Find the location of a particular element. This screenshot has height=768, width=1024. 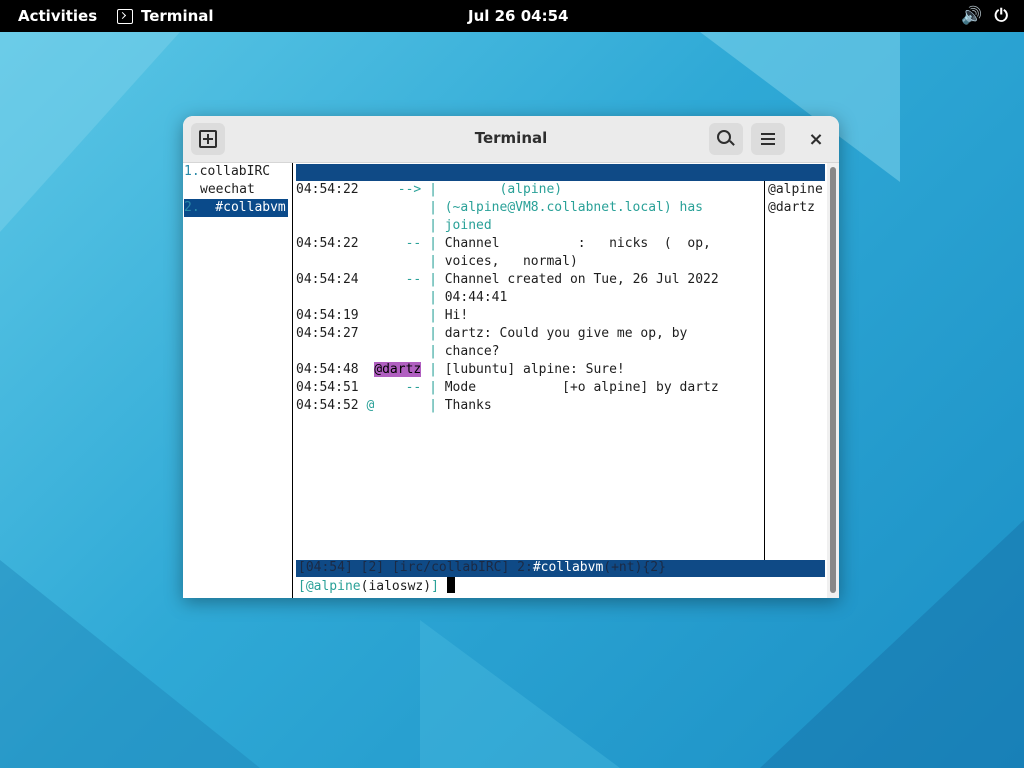

power-icon: ⏻ is located at coordinates (1001, 16).